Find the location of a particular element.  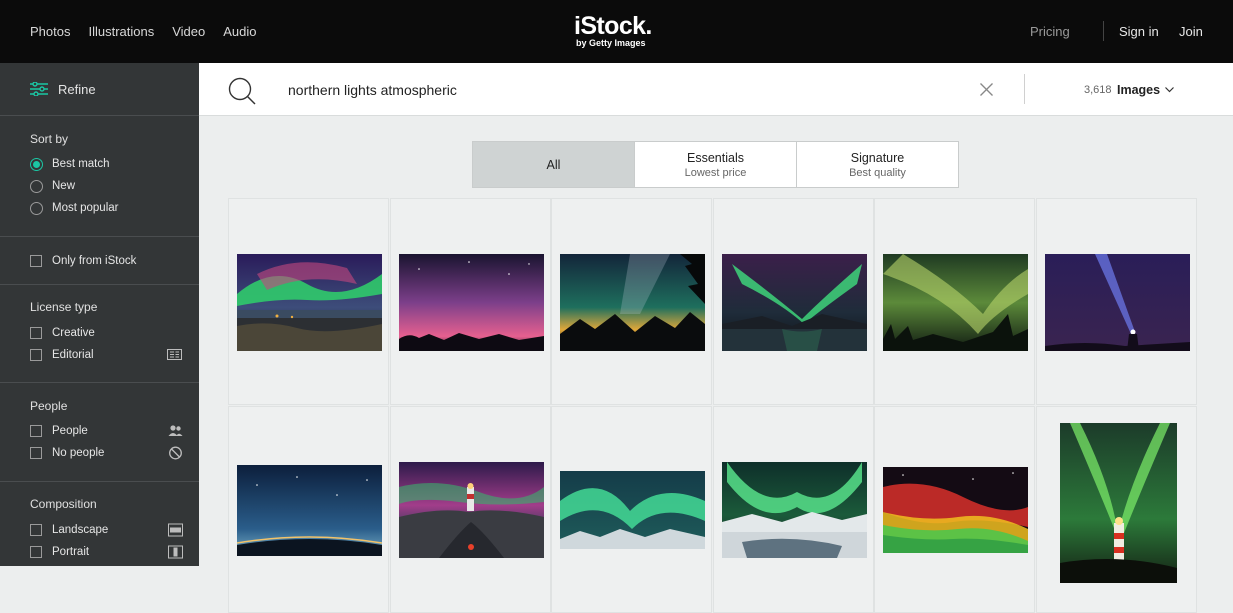

sliders-icon is located at coordinates (39, 89).